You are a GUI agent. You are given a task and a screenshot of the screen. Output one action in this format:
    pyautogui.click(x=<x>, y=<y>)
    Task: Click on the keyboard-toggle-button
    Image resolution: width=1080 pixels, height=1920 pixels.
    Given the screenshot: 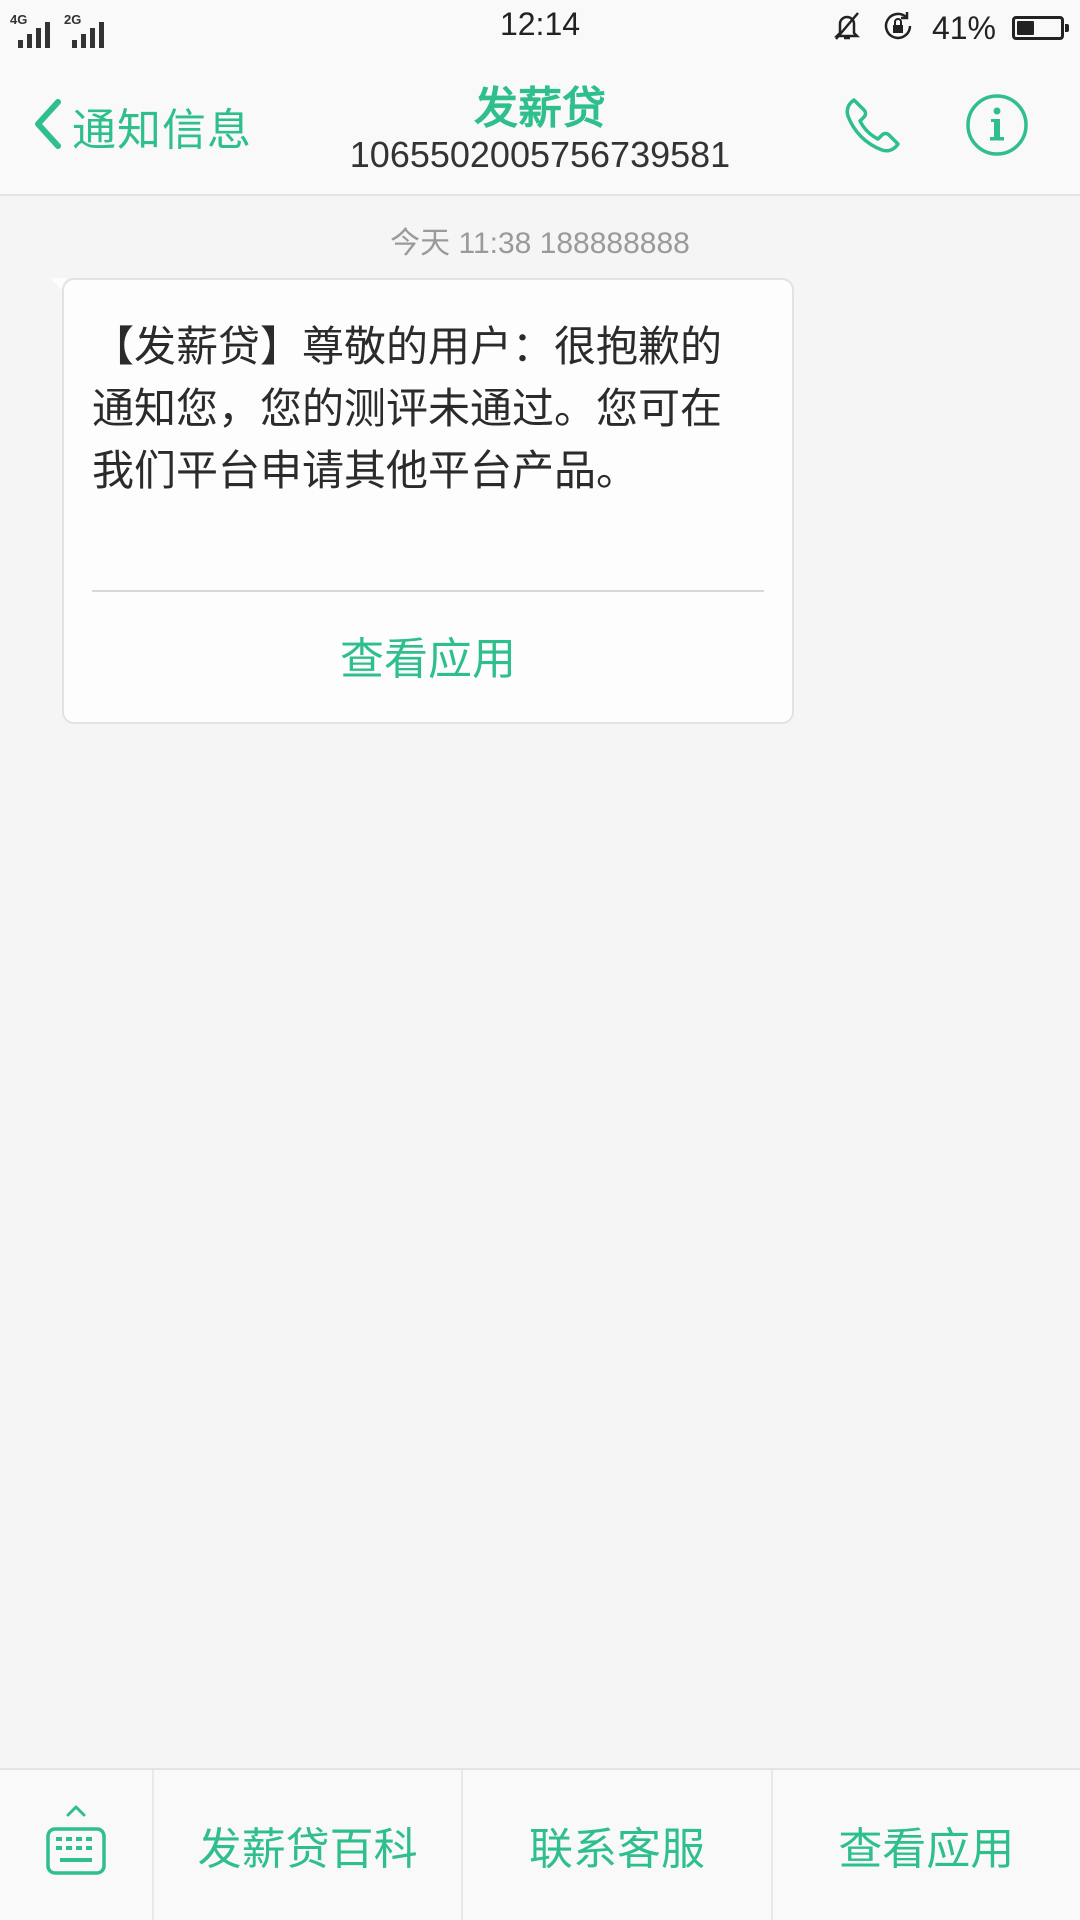 What is the action you would take?
    pyautogui.click(x=77, y=1845)
    